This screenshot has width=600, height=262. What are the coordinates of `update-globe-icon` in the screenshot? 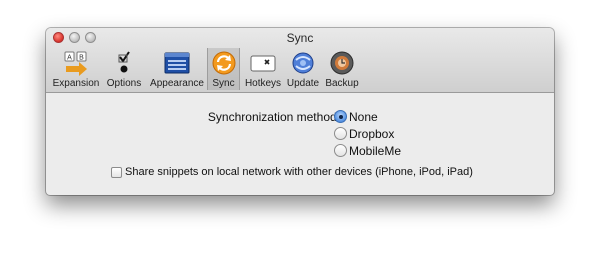 It's located at (303, 63).